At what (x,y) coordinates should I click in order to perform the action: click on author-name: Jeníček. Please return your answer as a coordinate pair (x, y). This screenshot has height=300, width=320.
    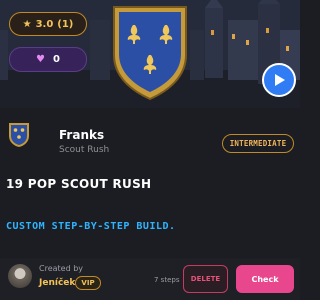
    Looking at the image, I should click on (57, 283).